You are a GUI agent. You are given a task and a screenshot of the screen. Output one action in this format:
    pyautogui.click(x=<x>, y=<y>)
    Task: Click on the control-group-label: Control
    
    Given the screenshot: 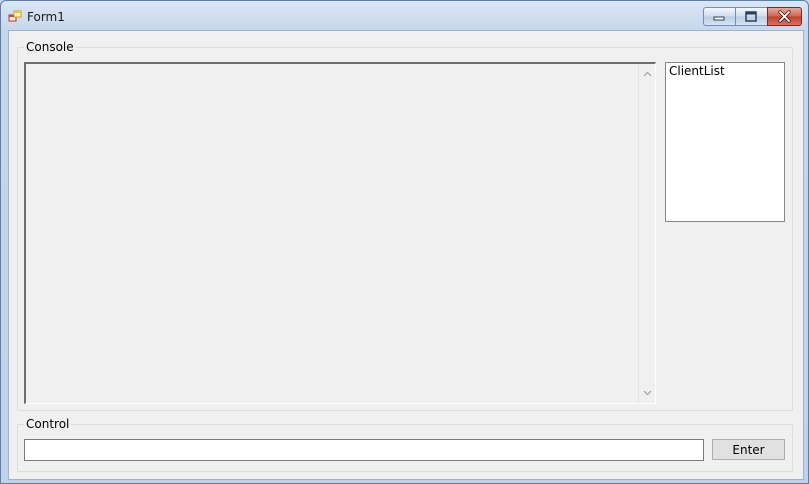 What is the action you would take?
    pyautogui.click(x=48, y=424)
    